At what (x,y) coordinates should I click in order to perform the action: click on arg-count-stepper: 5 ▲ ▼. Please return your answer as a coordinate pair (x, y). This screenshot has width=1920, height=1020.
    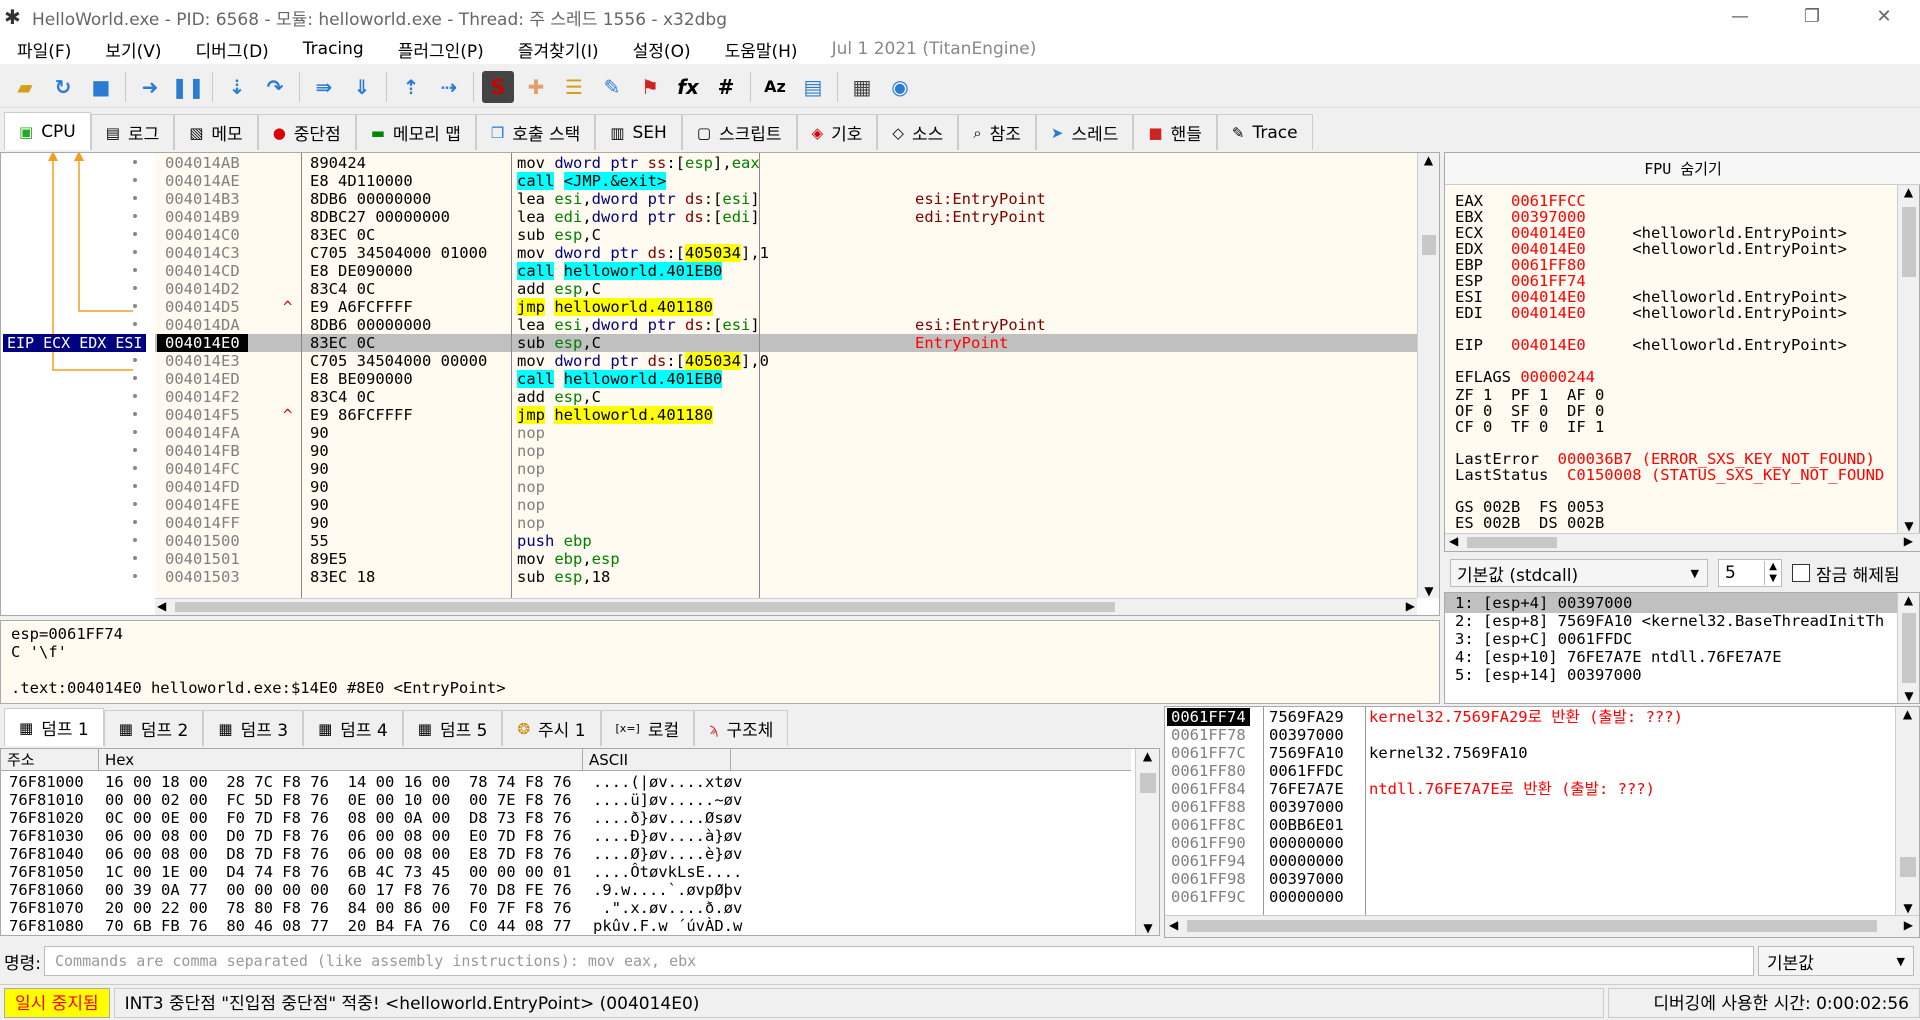
    Looking at the image, I should click on (1750, 573).